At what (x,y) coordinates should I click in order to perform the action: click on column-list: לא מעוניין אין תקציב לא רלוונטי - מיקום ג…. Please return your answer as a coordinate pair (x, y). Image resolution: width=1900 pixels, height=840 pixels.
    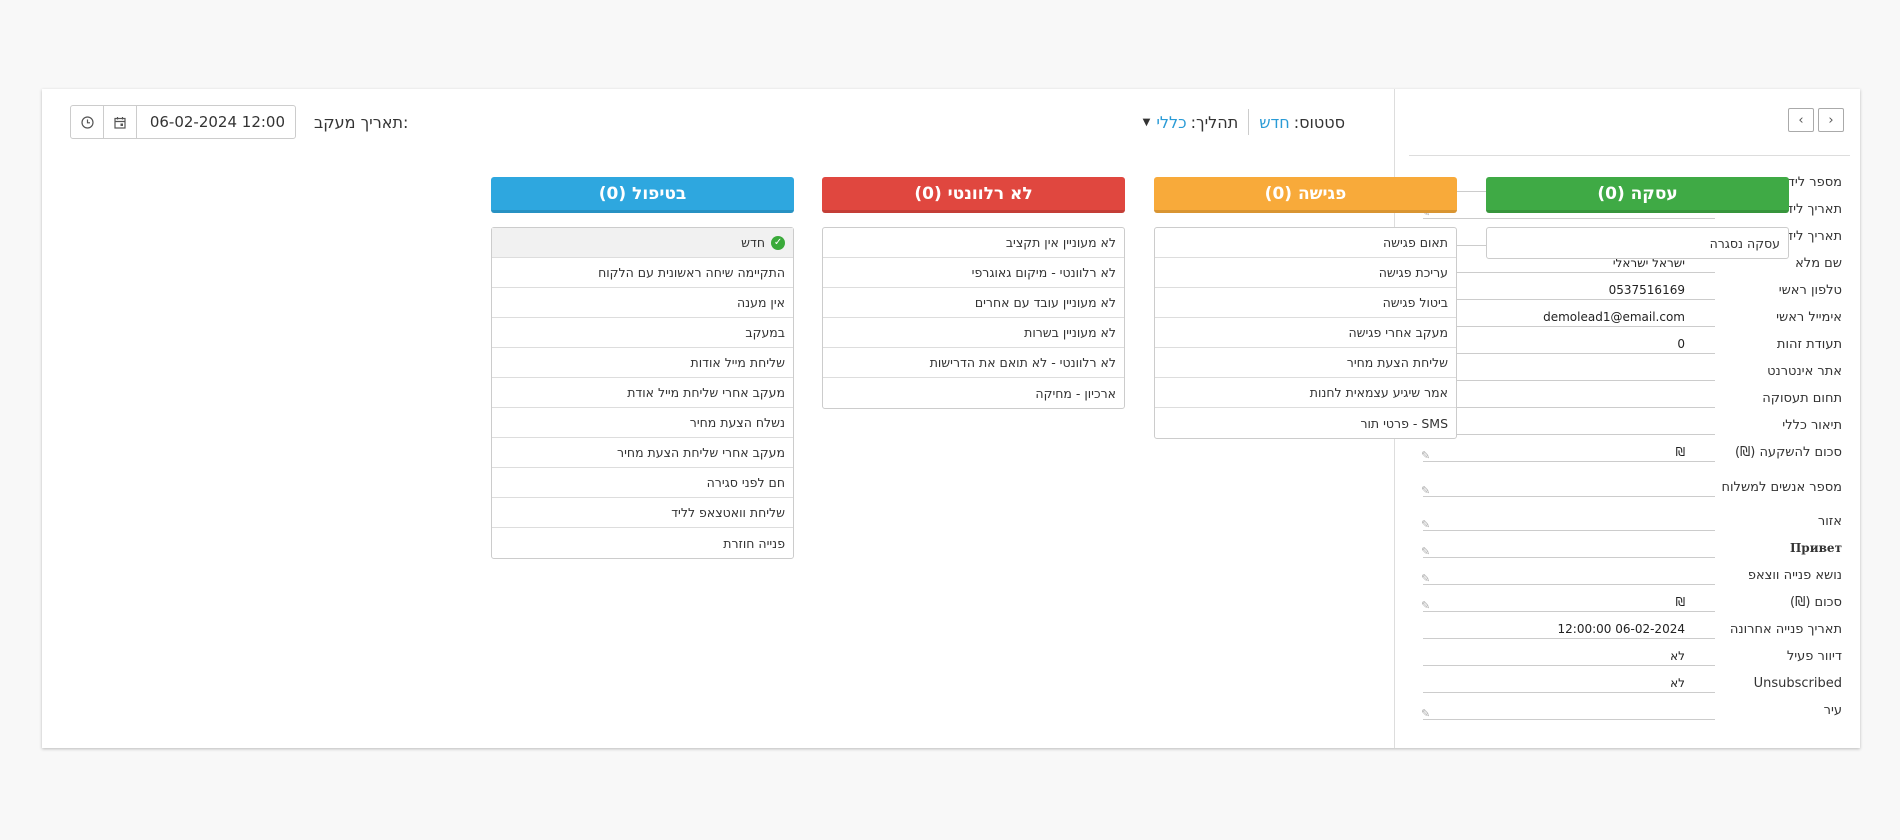
    Looking at the image, I should click on (973, 318).